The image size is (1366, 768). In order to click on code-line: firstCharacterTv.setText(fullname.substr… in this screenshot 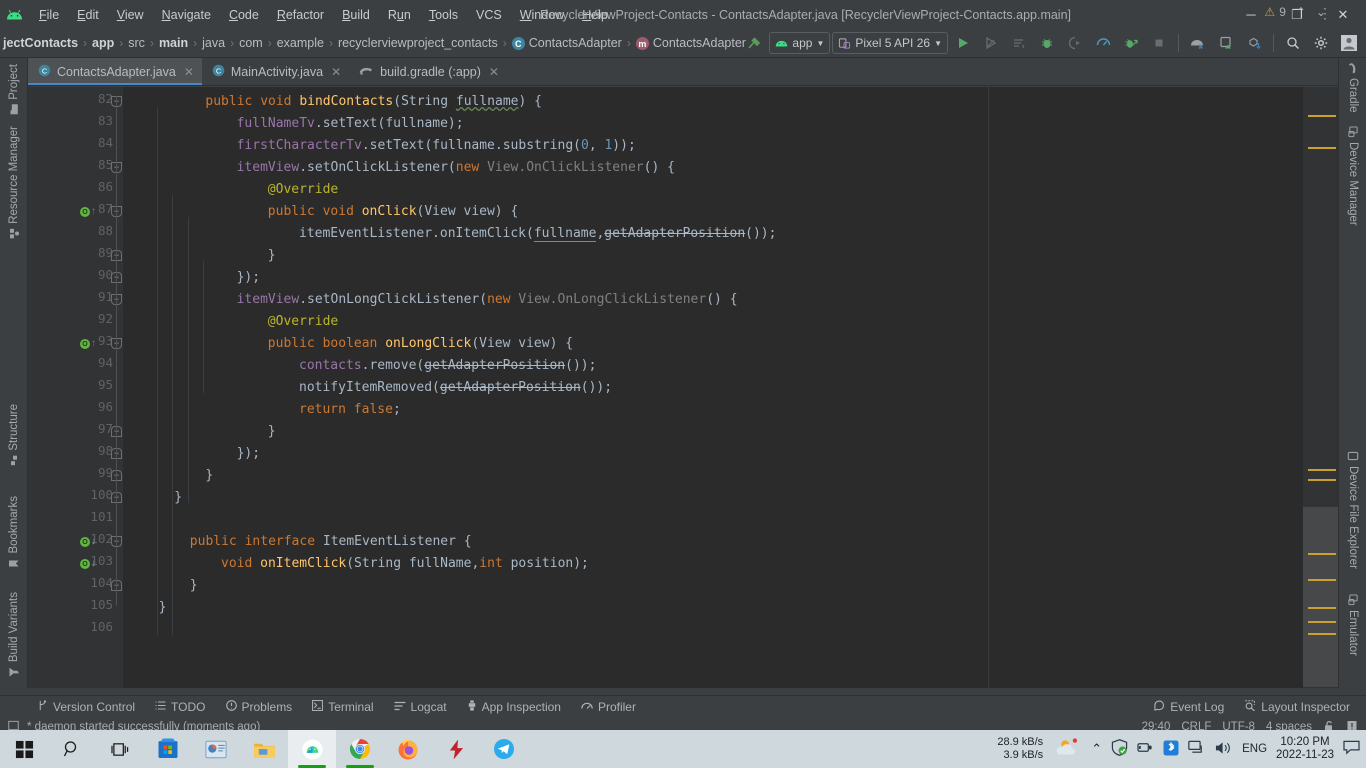, I will do `click(436, 146)`.